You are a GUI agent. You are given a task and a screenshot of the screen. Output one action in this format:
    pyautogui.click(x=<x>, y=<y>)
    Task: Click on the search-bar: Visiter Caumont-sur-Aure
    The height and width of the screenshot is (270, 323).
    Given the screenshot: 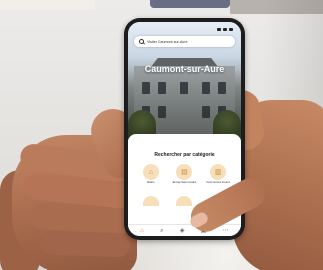 What is the action you would take?
    pyautogui.click(x=184, y=41)
    